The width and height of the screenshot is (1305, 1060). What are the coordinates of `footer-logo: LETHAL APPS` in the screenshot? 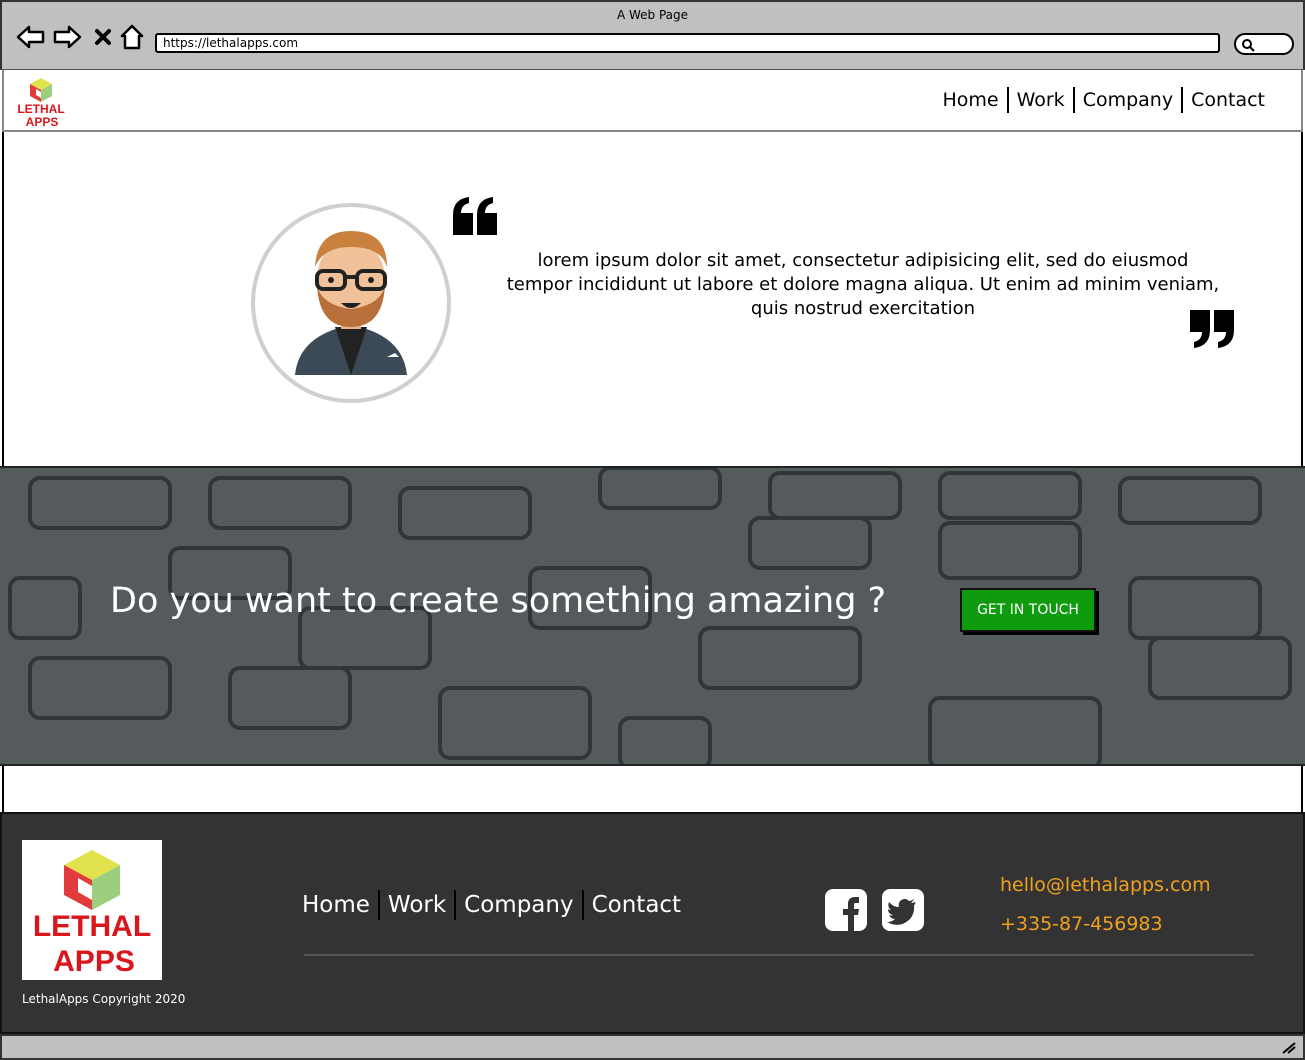 It's located at (92, 910).